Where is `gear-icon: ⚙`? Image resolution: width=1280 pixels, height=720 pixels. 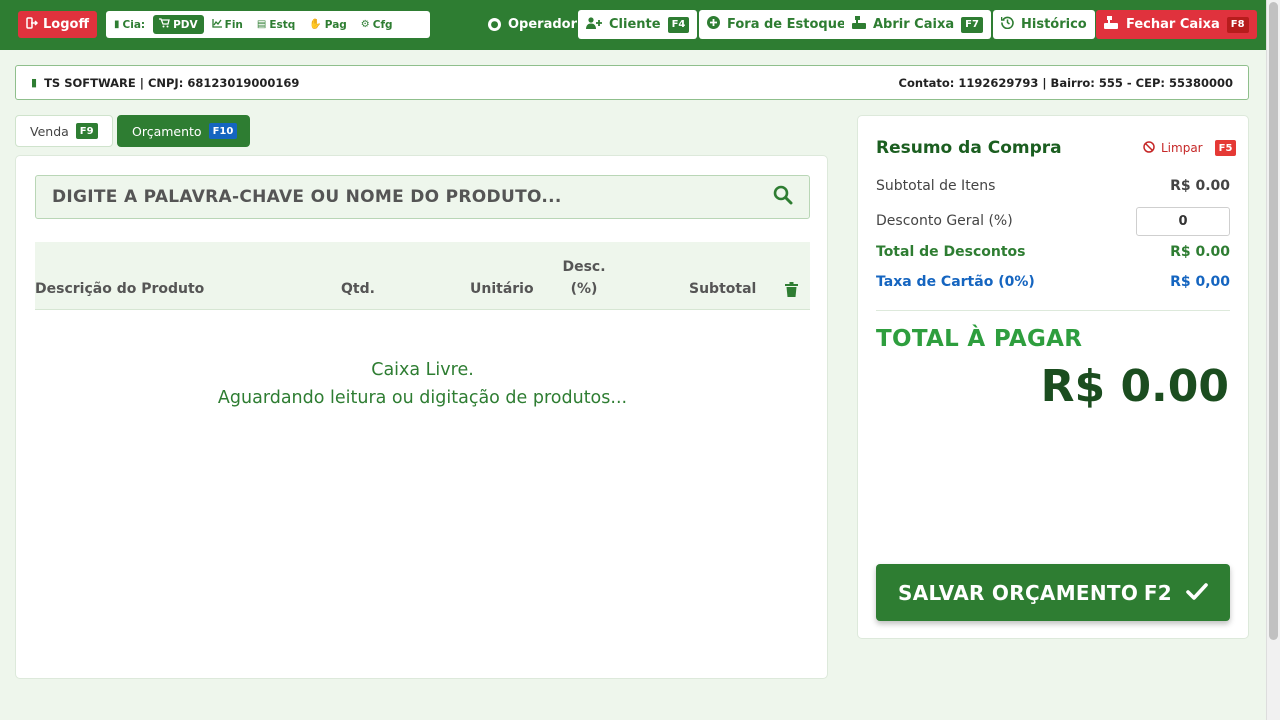
gear-icon: ⚙ is located at coordinates (365, 24).